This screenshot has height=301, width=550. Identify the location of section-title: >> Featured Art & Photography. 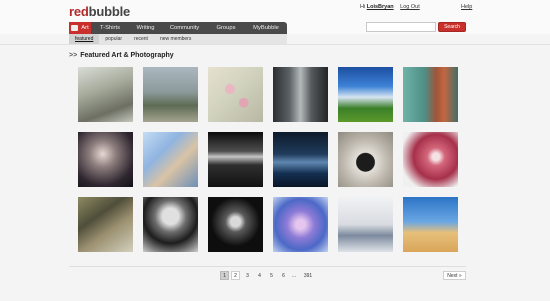
(121, 55).